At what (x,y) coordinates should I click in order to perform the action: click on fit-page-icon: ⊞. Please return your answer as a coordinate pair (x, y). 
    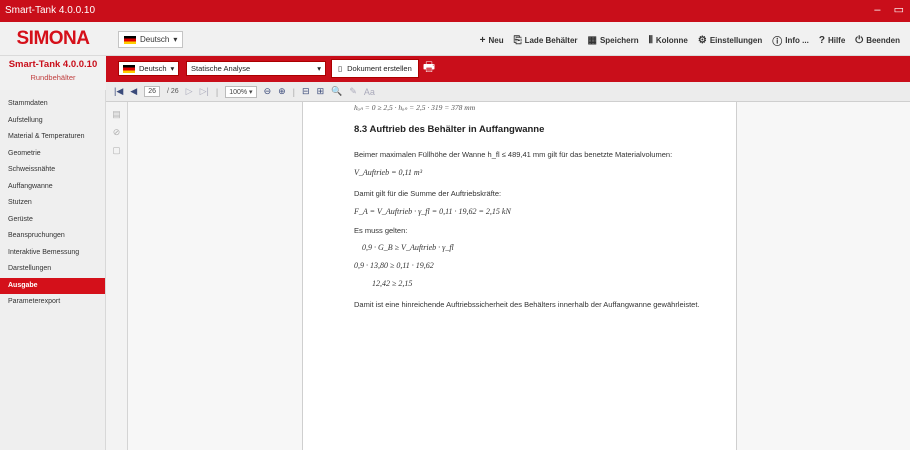
    Looking at the image, I should click on (321, 91).